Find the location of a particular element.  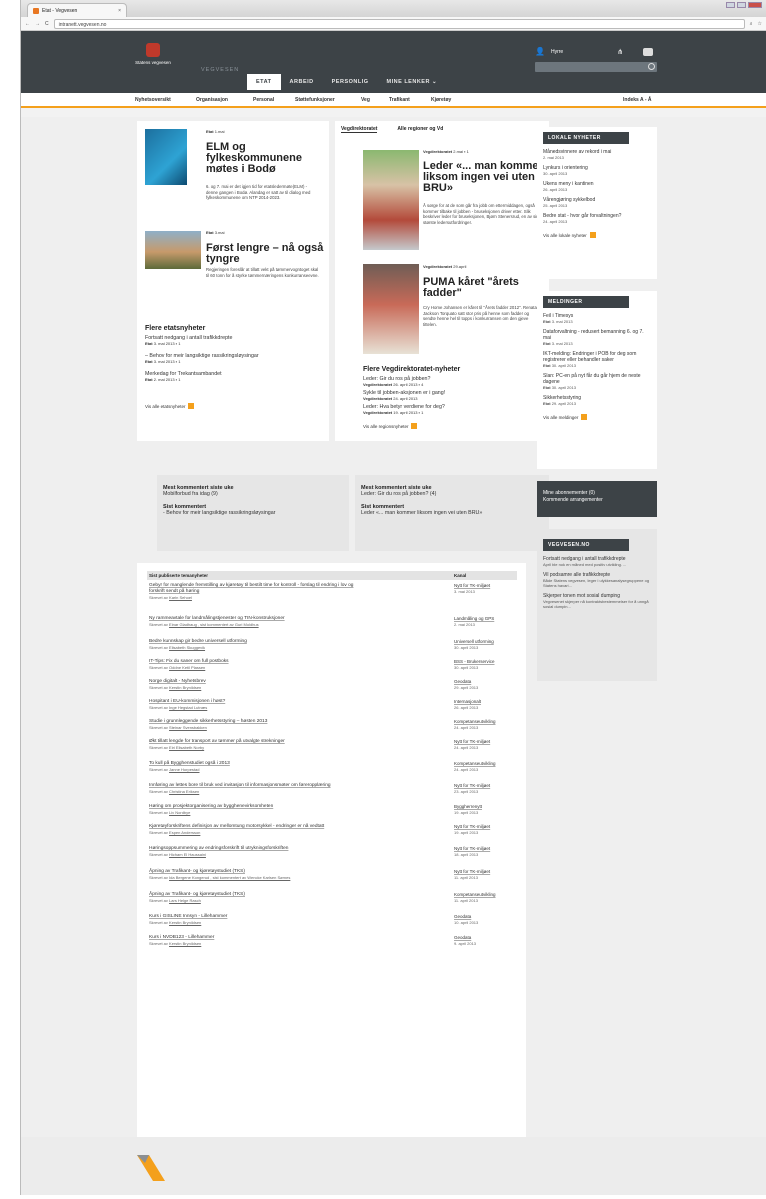

list-item: Vårengjøring sykkelbod 25. april 2013 is located at coordinates (597, 202).